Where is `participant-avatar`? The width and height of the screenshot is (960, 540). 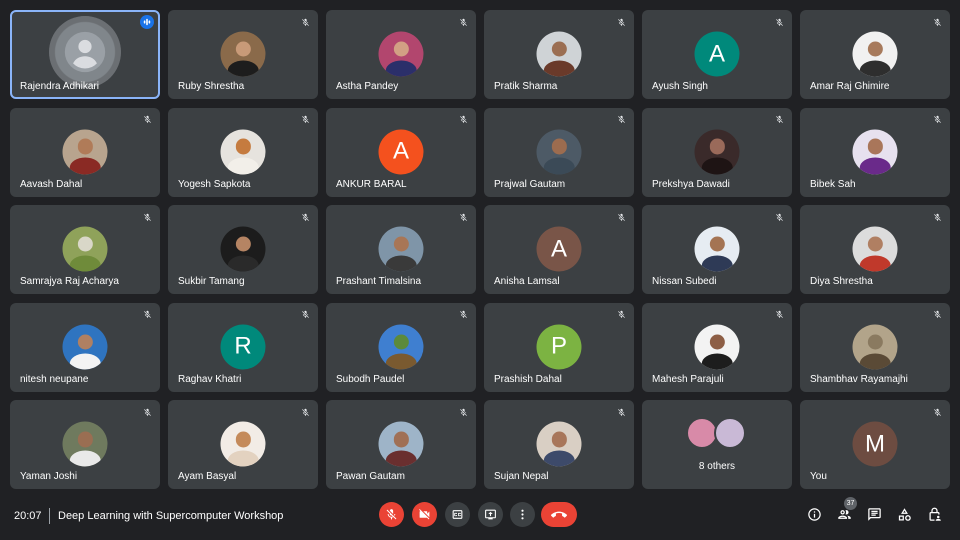
participant-avatar is located at coordinates (730, 433).